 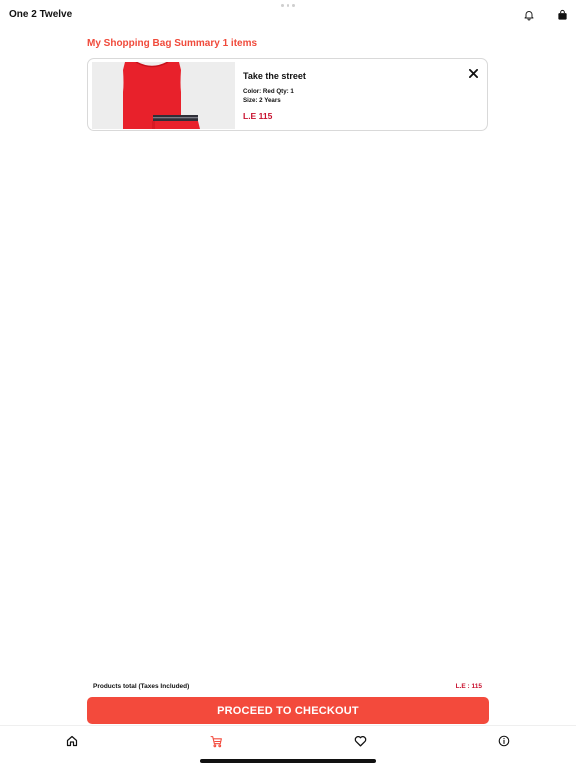 I want to click on app-header: One 2 Twelve, so click(x=288, y=16).